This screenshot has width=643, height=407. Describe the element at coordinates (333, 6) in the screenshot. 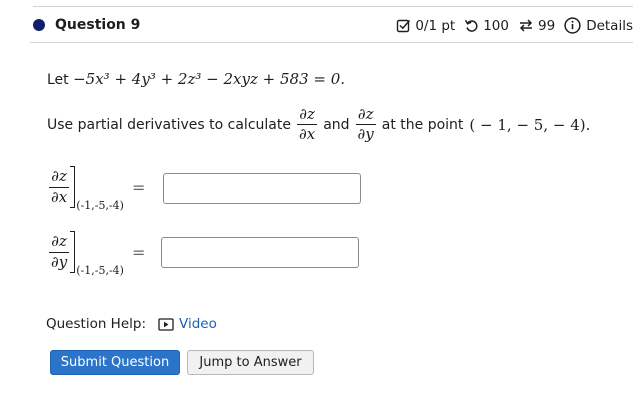

I see `top-divider` at that location.